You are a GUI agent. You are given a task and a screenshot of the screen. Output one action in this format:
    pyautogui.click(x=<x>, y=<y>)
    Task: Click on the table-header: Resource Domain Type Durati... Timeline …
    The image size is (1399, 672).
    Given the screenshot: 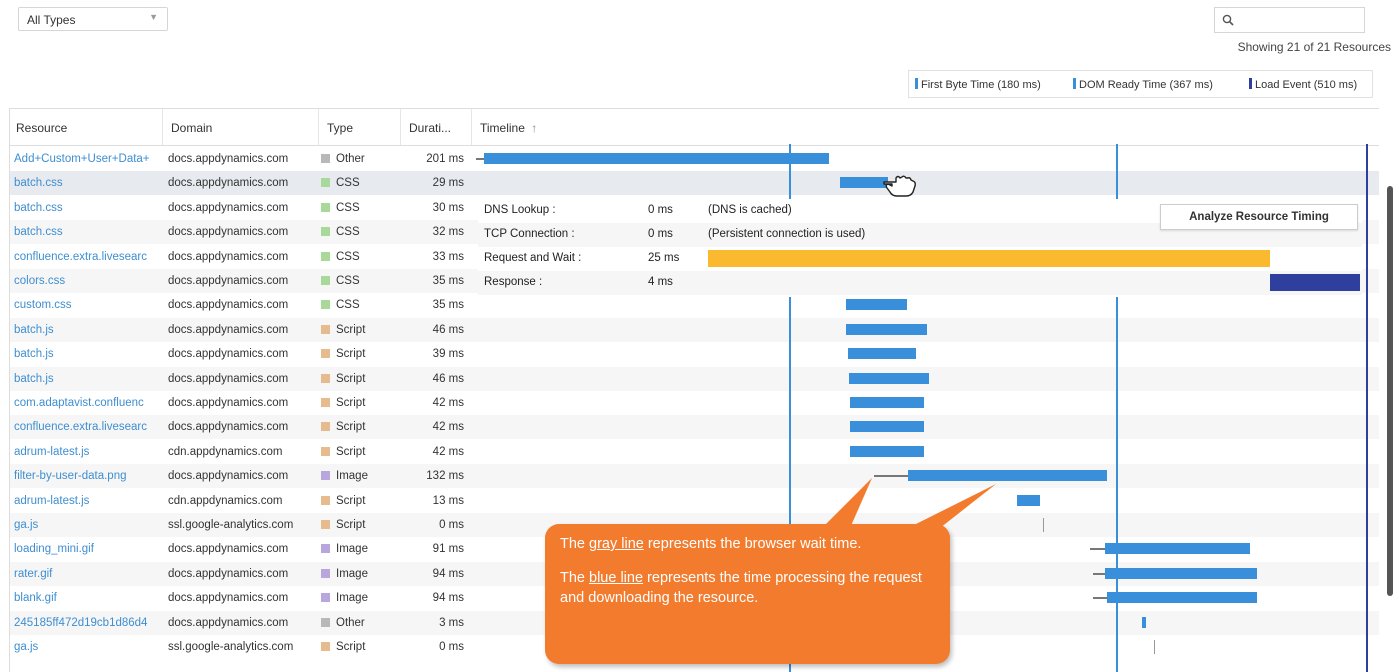 What is the action you would take?
    pyautogui.click(x=694, y=127)
    